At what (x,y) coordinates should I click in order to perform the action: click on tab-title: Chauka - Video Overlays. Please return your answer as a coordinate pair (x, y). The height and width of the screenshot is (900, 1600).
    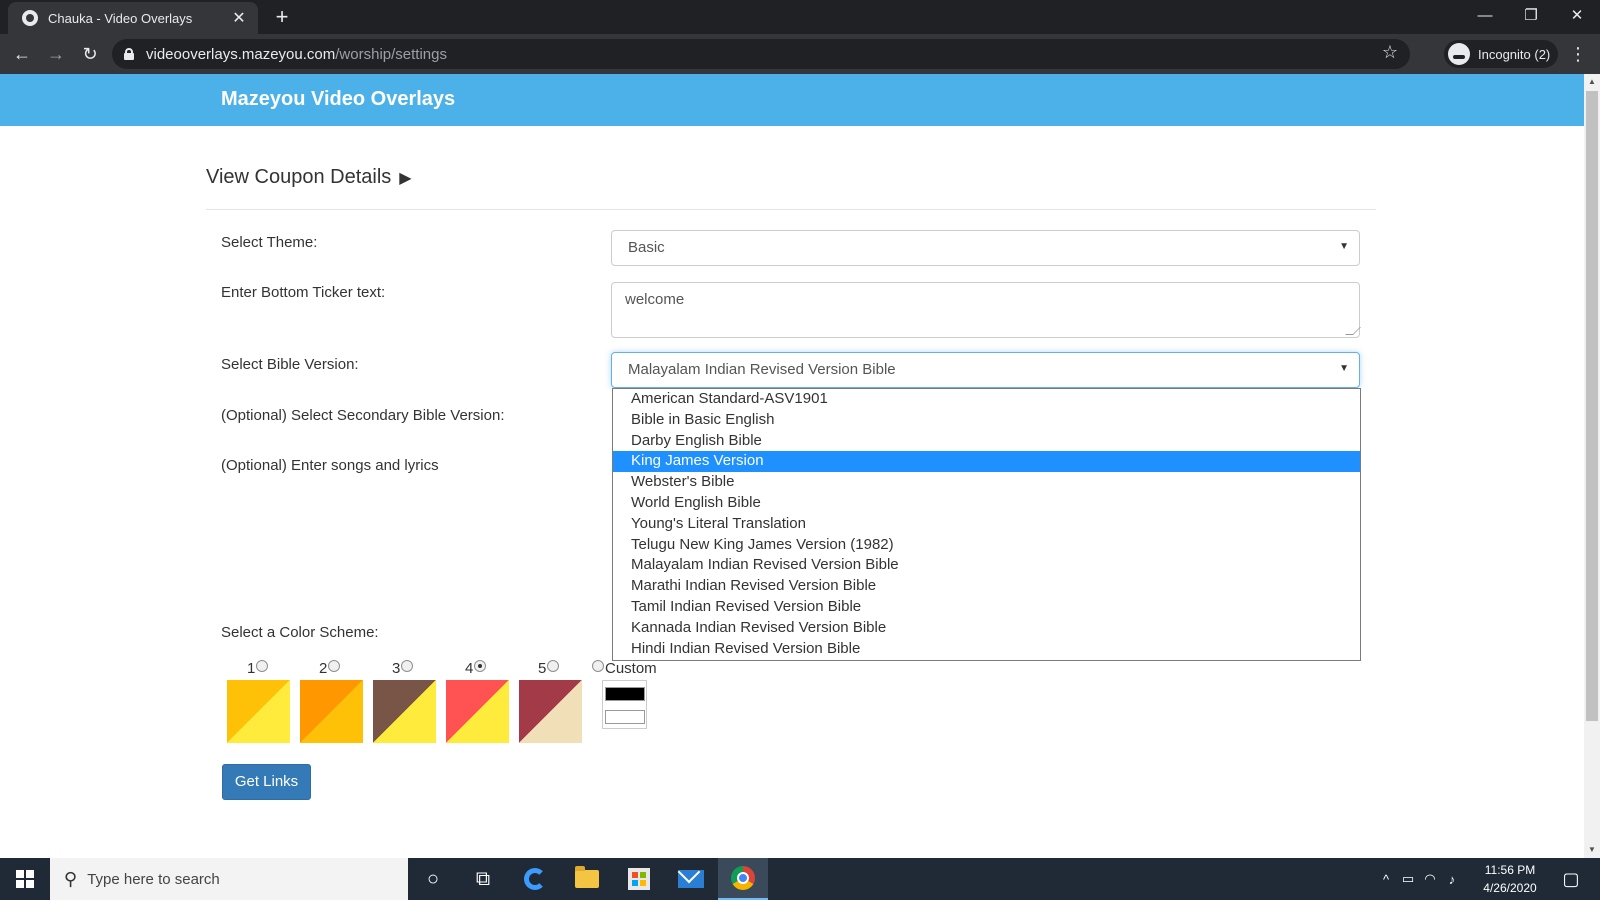
    Looking at the image, I should click on (120, 18).